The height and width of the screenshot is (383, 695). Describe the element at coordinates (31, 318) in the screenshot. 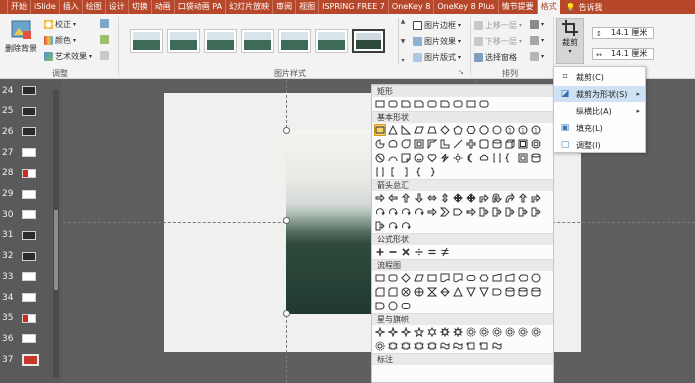

I see `slide-thumbnail: 35` at that location.